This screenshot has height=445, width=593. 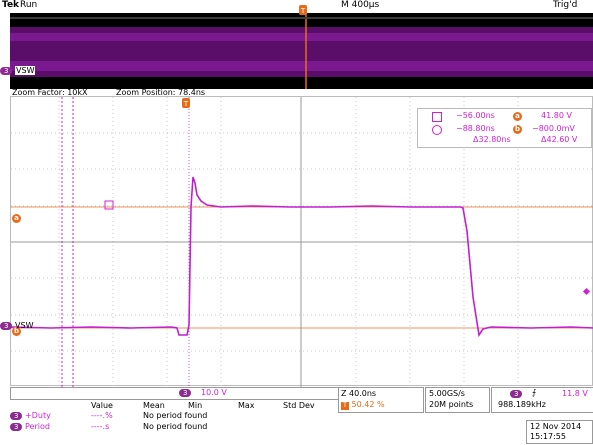 What do you see at coordinates (195, 405) in the screenshot?
I see `column-header: Min` at bounding box center [195, 405].